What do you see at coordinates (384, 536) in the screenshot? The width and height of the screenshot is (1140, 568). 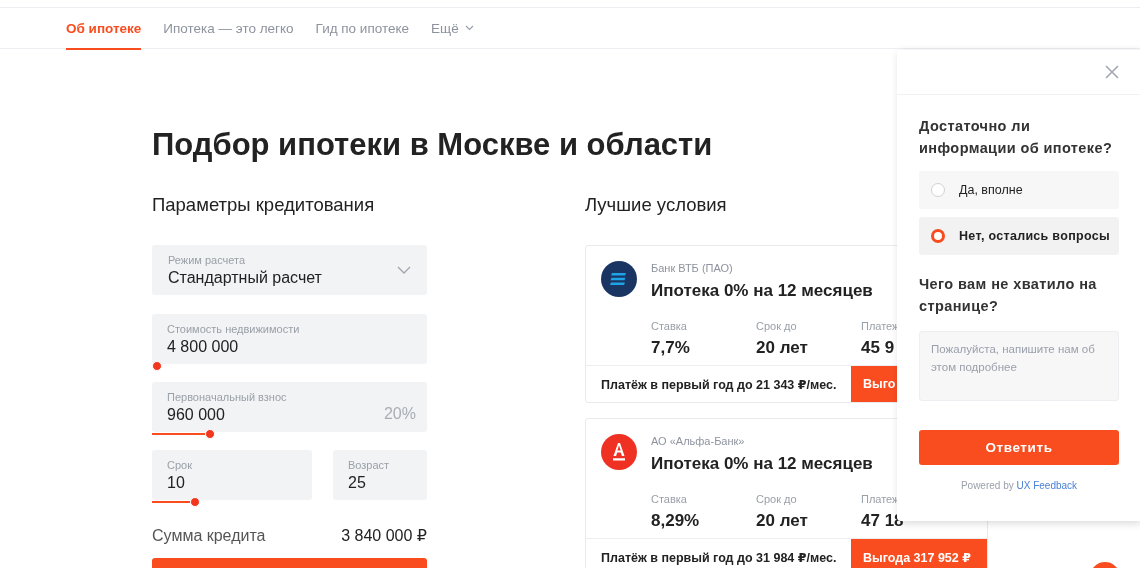 I see `sum-value: 3 840 000 ₽` at bounding box center [384, 536].